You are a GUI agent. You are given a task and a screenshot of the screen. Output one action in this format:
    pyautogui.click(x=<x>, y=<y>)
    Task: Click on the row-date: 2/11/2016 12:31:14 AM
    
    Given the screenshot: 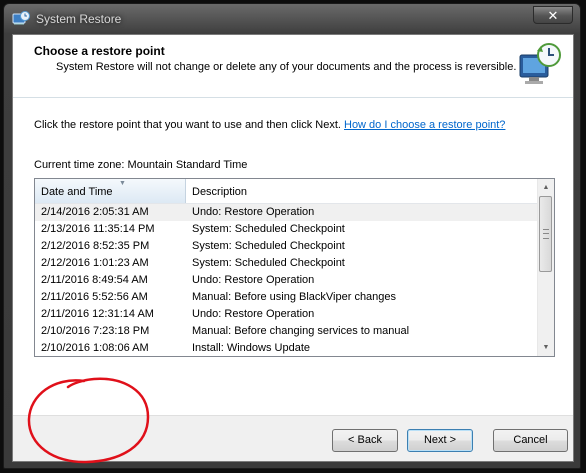 What is the action you would take?
    pyautogui.click(x=97, y=314)
    